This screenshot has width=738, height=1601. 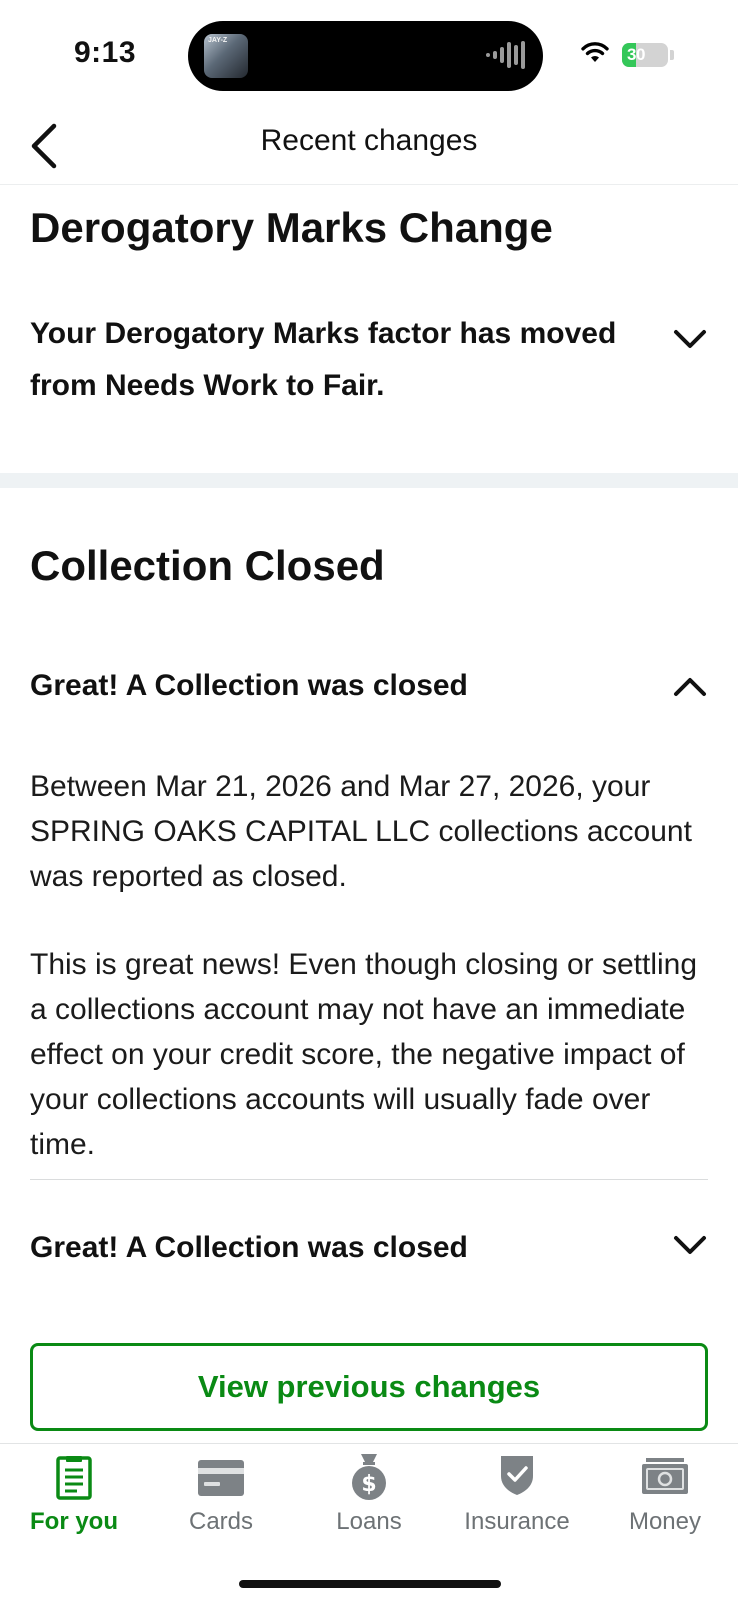 What do you see at coordinates (505, 55) in the screenshot?
I see `audio-waveform-icon` at bounding box center [505, 55].